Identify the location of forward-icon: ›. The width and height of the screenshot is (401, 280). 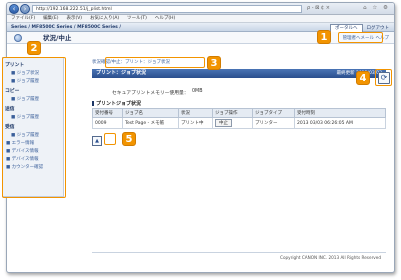
(25, 9).